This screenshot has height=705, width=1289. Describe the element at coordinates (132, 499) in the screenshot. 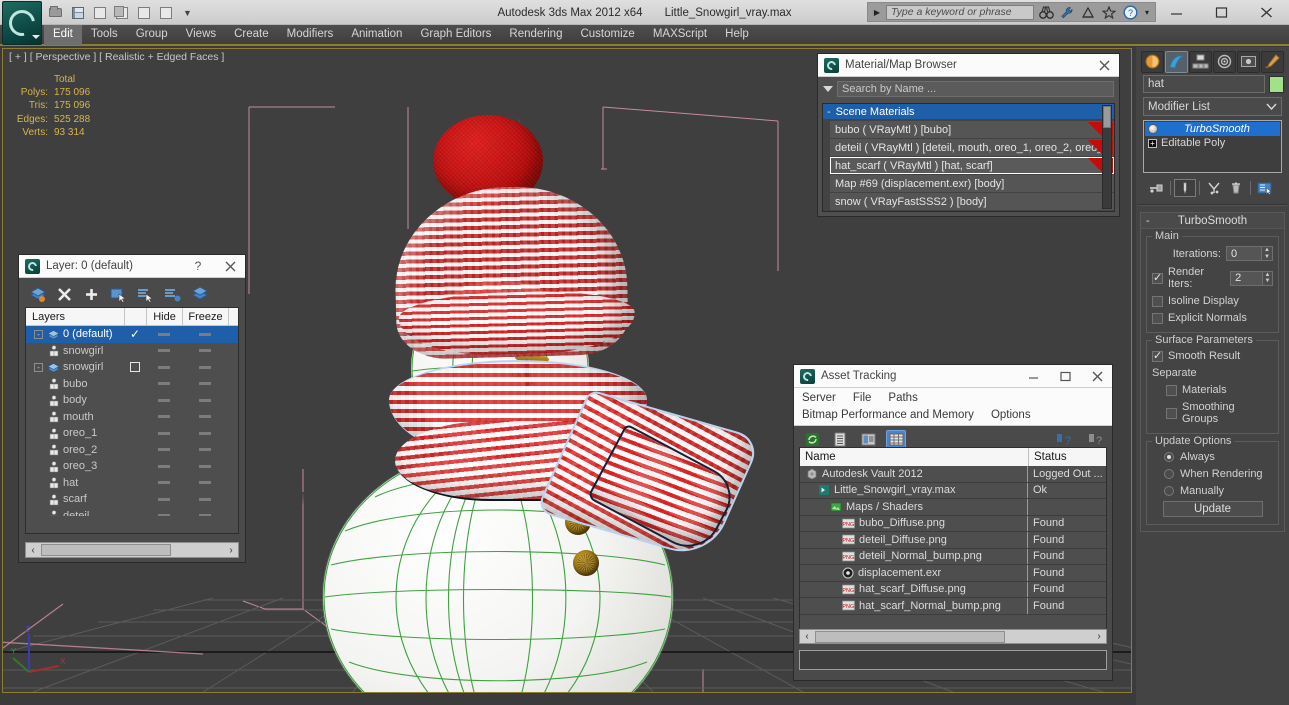

I see `layer-row: scarf` at that location.